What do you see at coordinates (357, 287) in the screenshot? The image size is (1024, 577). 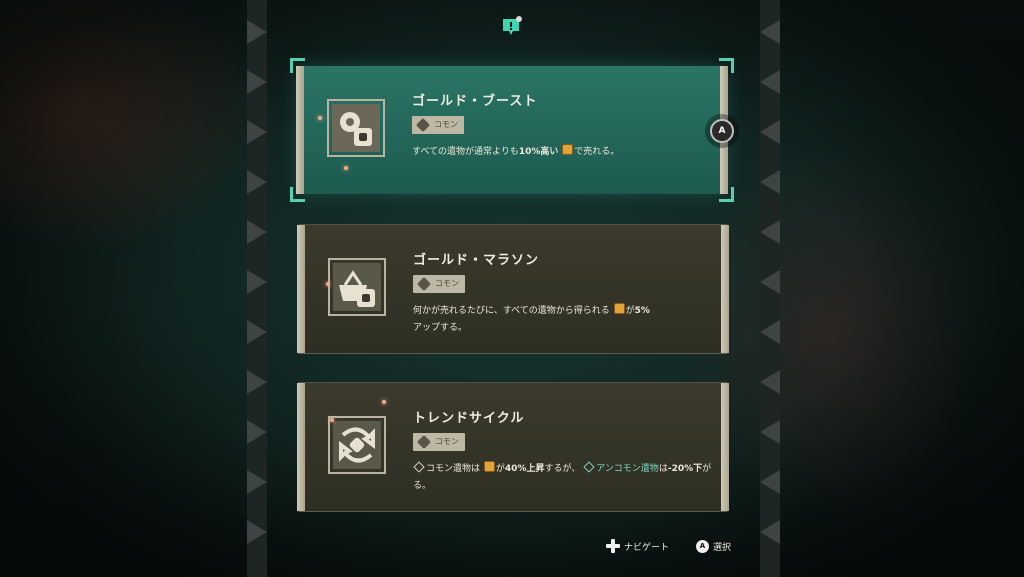 I see `basket-boost-icon` at bounding box center [357, 287].